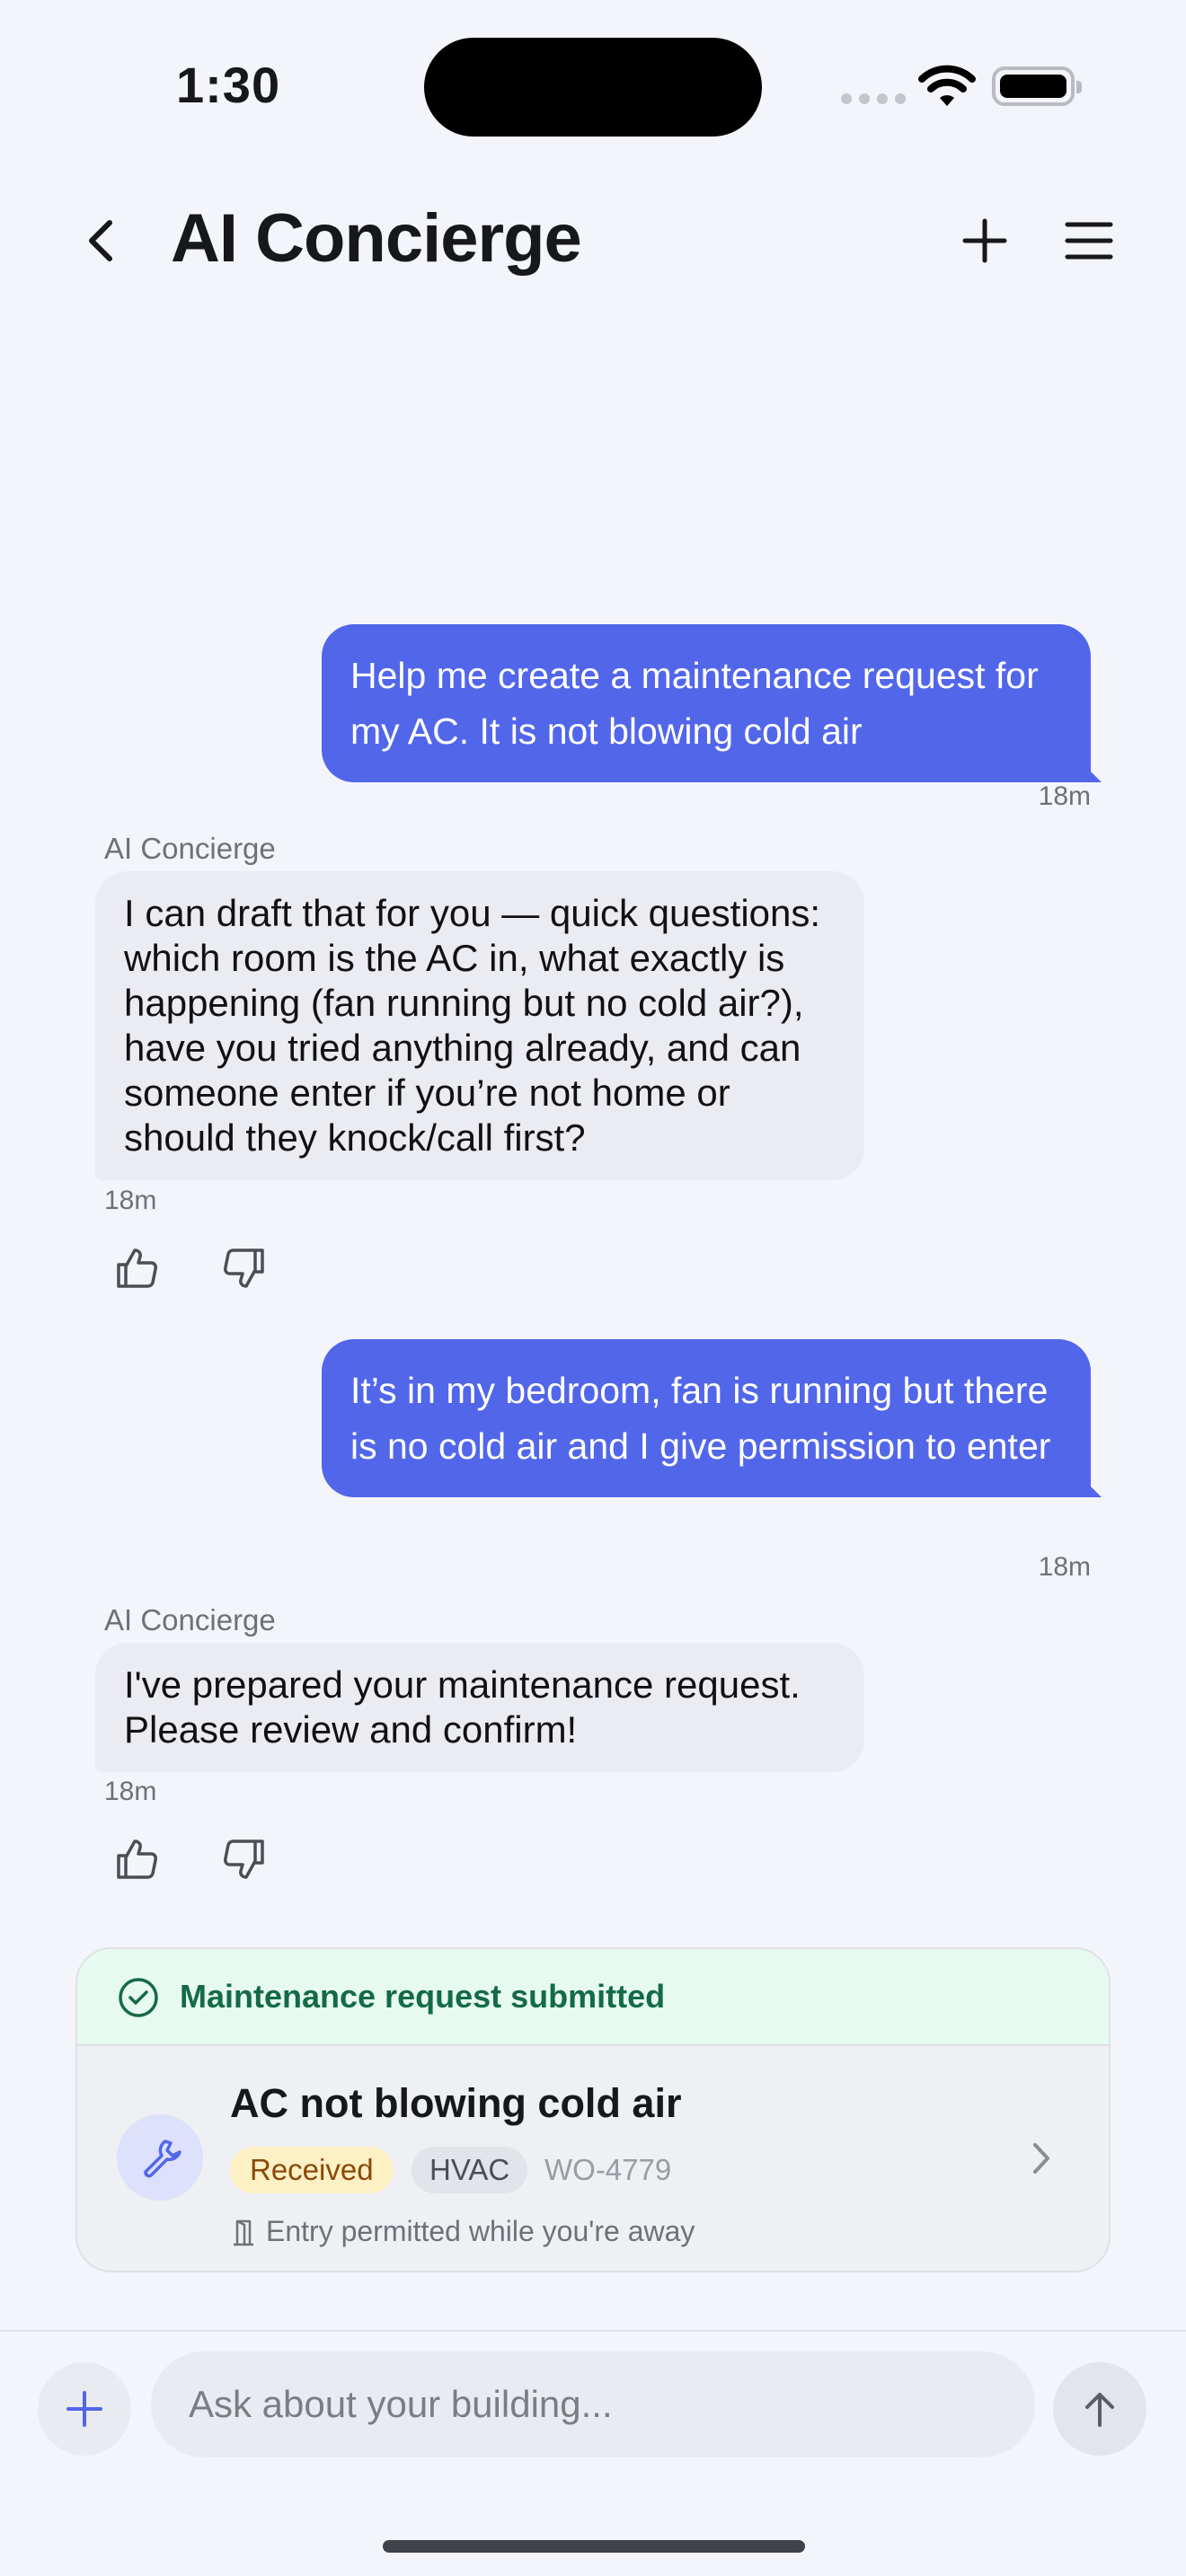 The image size is (1186, 2576). What do you see at coordinates (984, 240) in the screenshot?
I see `new-chat-plus-icon` at bounding box center [984, 240].